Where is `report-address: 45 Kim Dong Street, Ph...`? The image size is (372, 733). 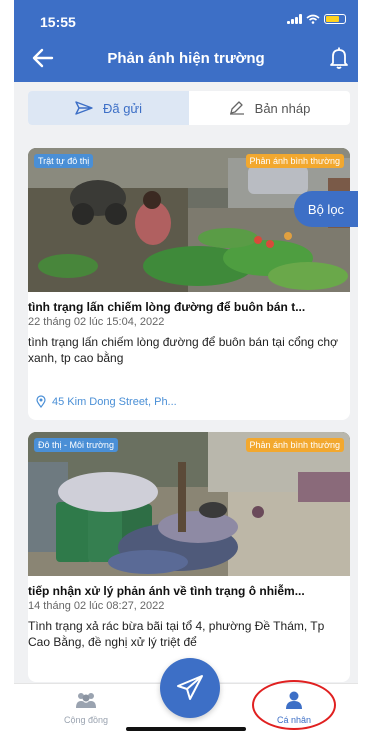 report-address: 45 Kim Dong Street, Ph... is located at coordinates (106, 401).